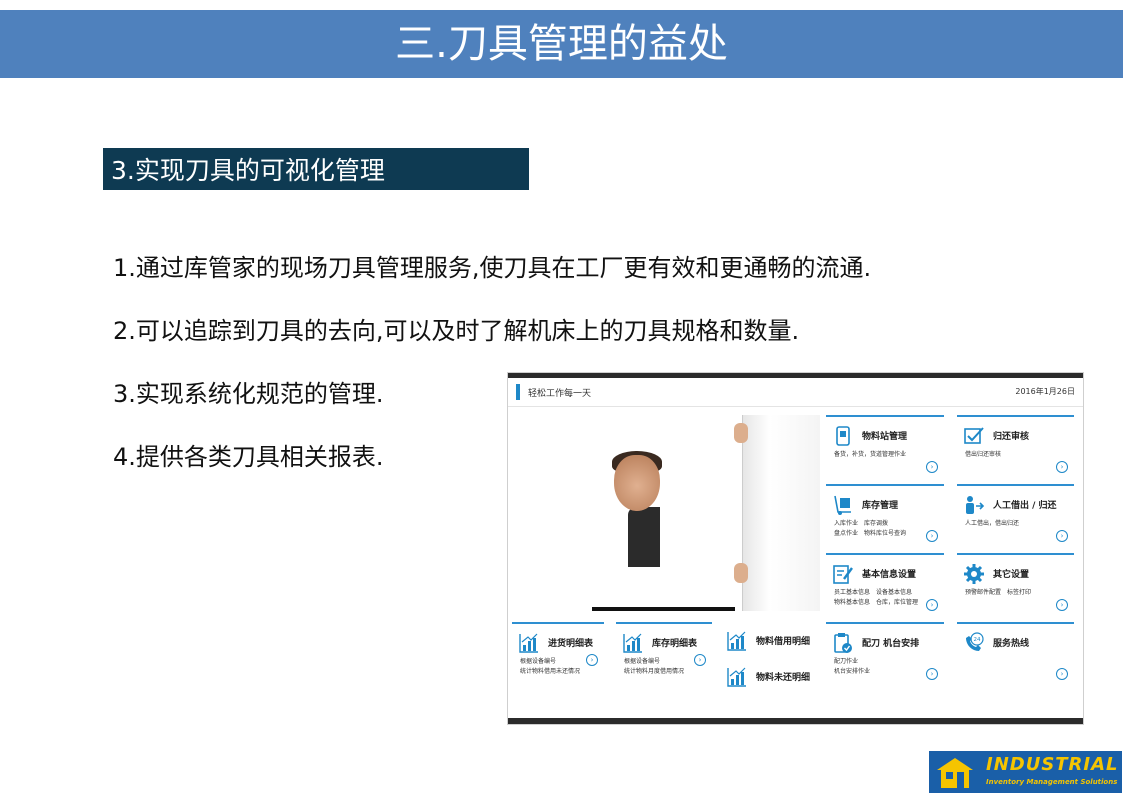 The height and width of the screenshot is (793, 1123). What do you see at coordinates (561, 44) in the screenshot?
I see `page-title: 三.刀具管理的益处` at bounding box center [561, 44].